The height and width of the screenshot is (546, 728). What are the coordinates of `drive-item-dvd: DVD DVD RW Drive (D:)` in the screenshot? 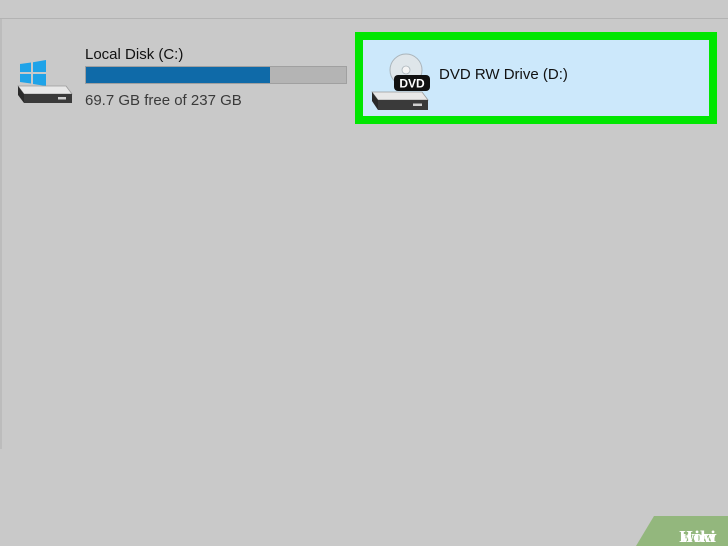 It's located at (536, 78).